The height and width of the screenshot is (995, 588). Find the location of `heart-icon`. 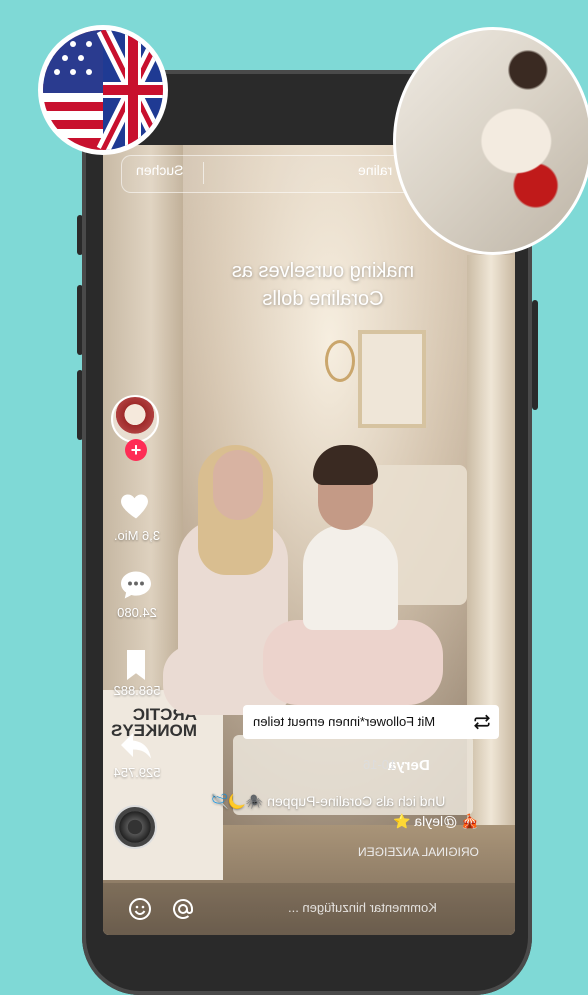

heart-icon is located at coordinates (136, 505).